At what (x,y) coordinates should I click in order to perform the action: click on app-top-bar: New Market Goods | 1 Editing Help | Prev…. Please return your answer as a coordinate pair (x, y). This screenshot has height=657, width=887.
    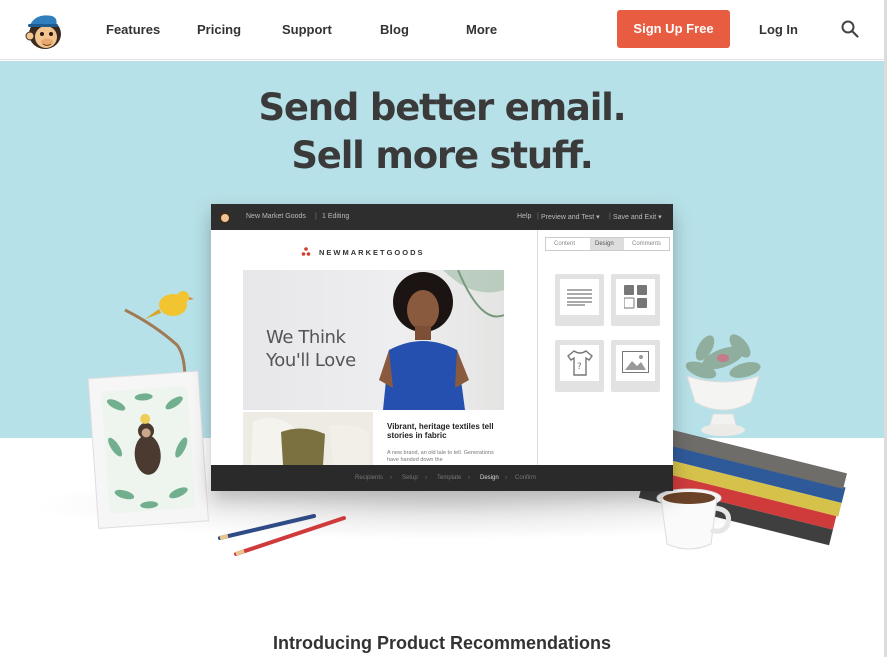
    Looking at the image, I should click on (442, 217).